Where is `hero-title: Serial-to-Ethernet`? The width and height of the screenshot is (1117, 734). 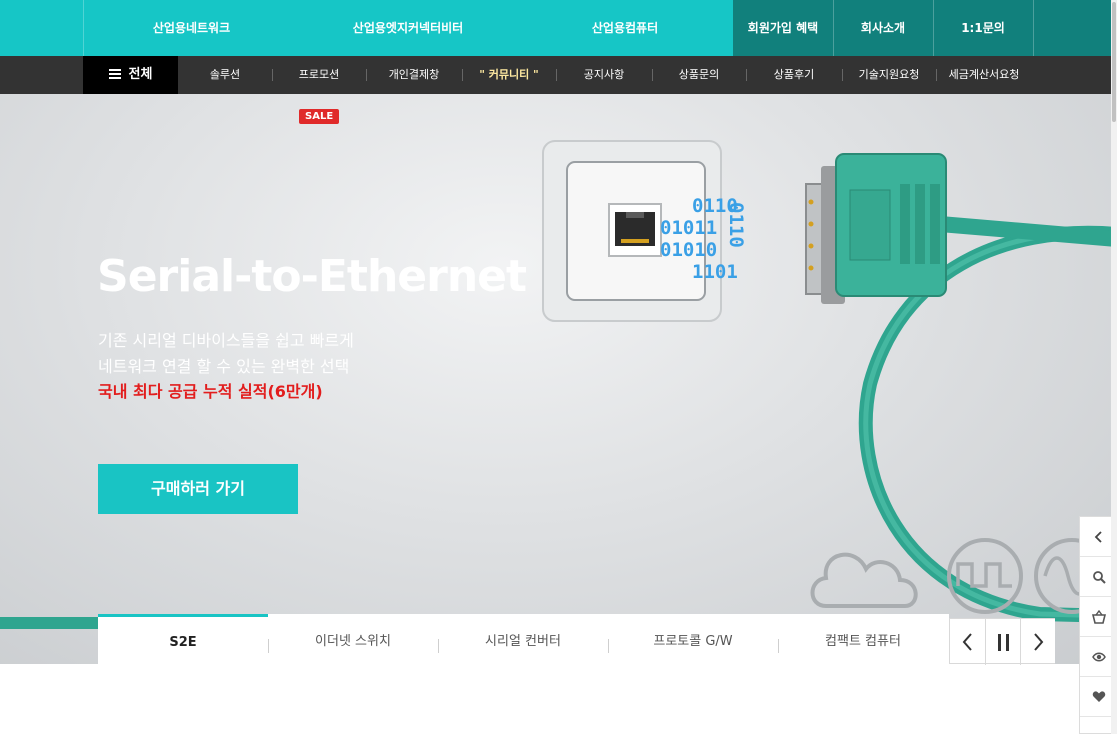 hero-title: Serial-to-Ethernet is located at coordinates (312, 276).